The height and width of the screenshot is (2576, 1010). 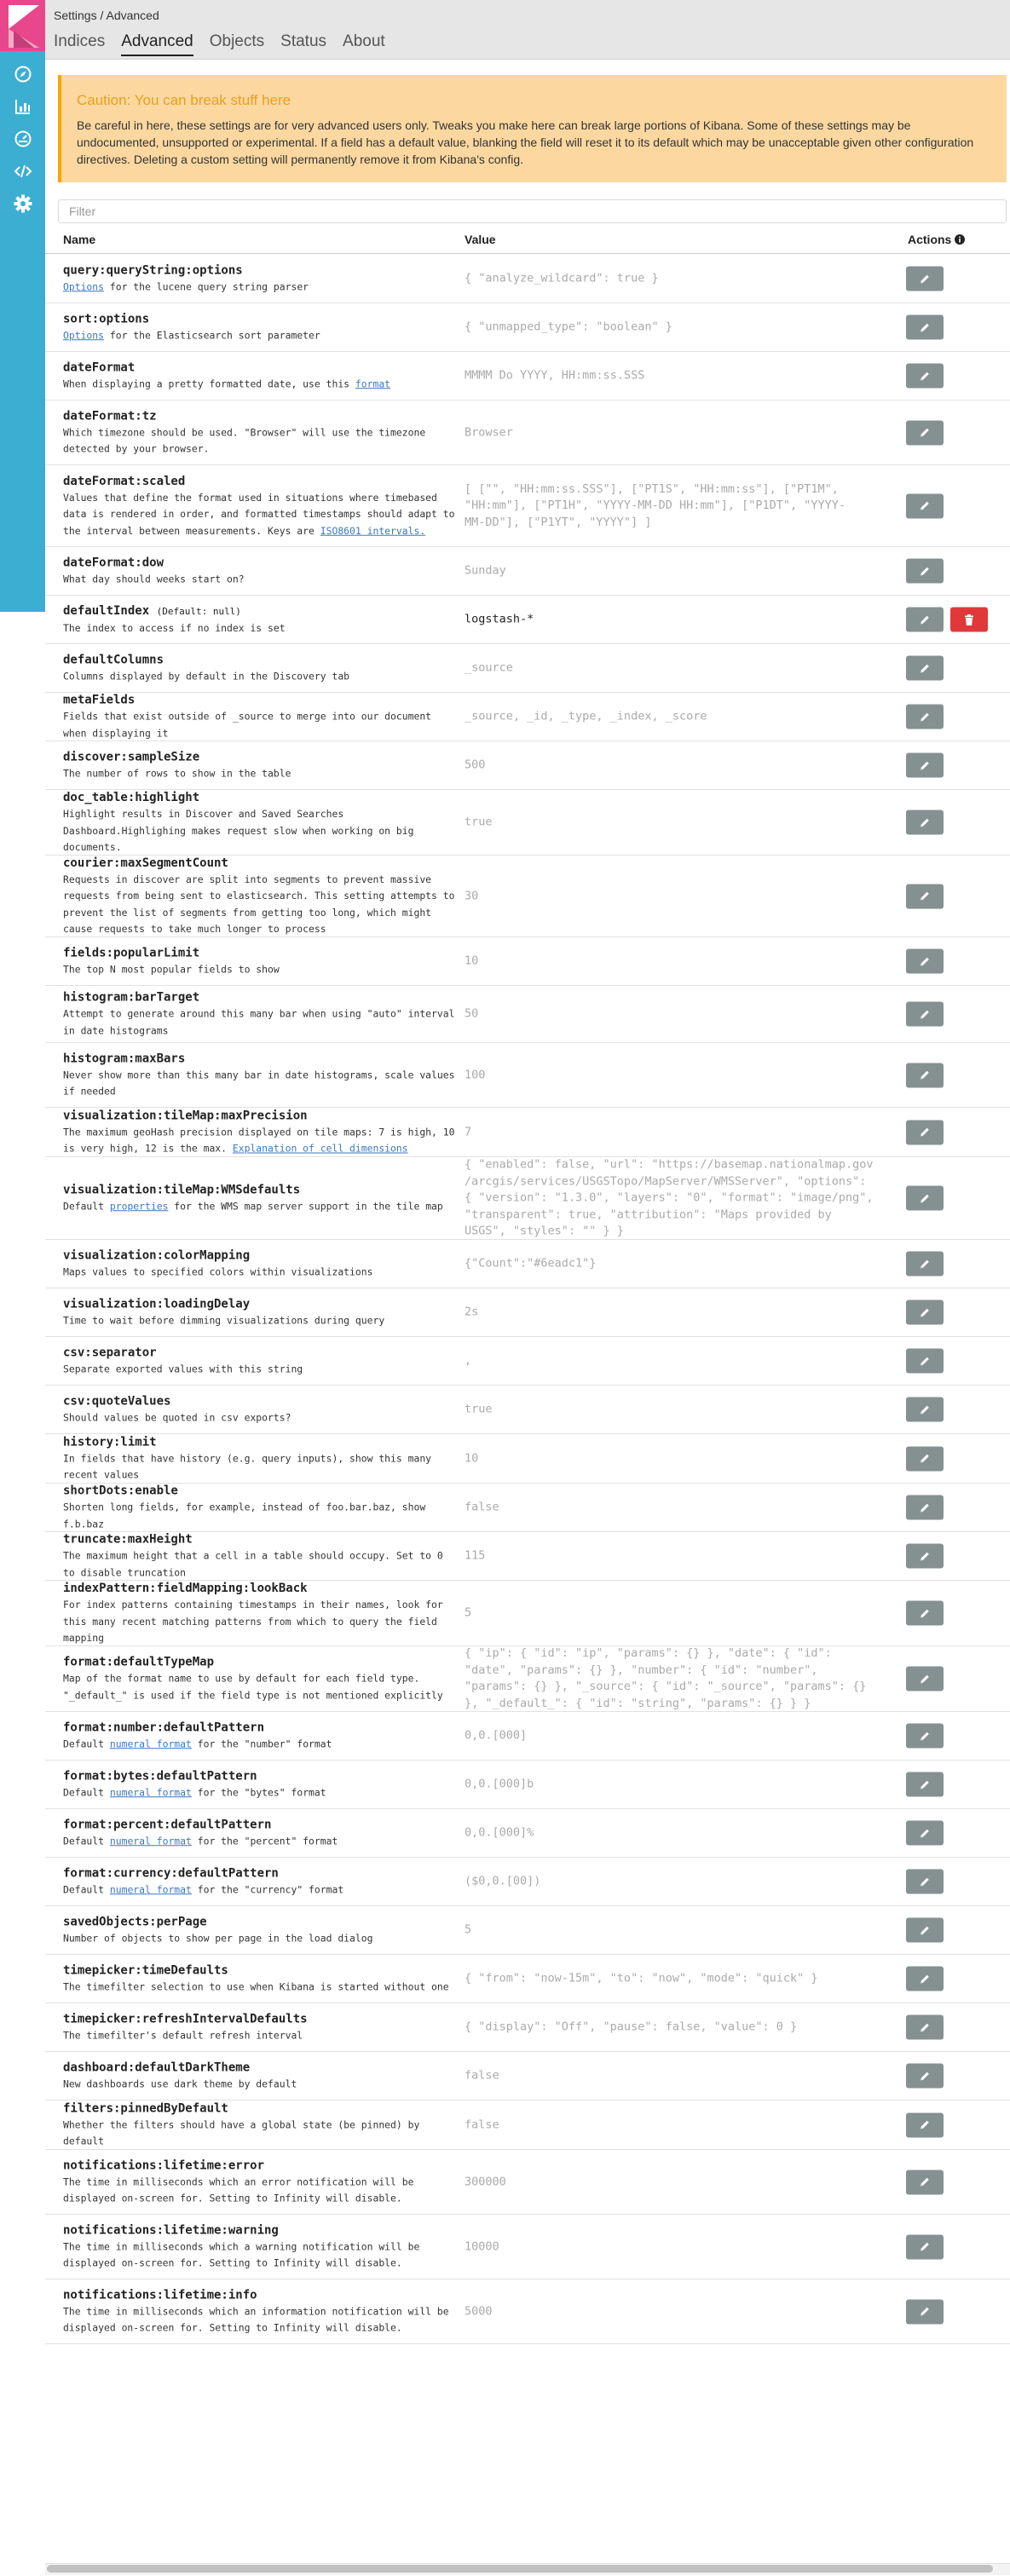 What do you see at coordinates (372, 383) in the screenshot?
I see `description-link: format` at bounding box center [372, 383].